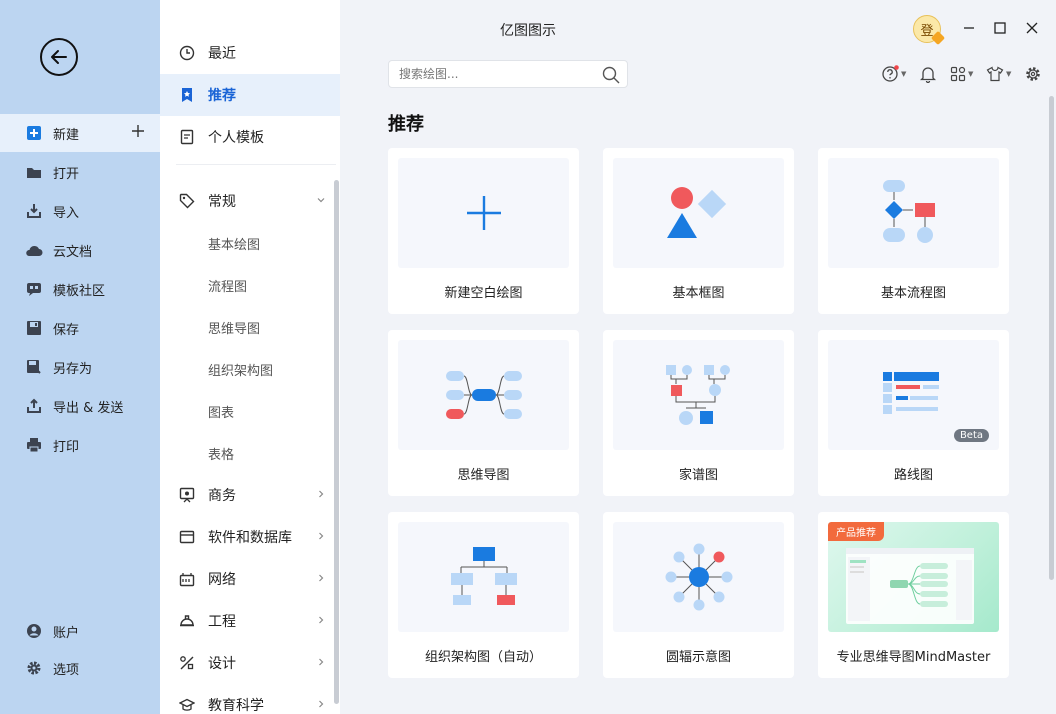  I want to click on nav-item-recent: 最近, so click(250, 53).